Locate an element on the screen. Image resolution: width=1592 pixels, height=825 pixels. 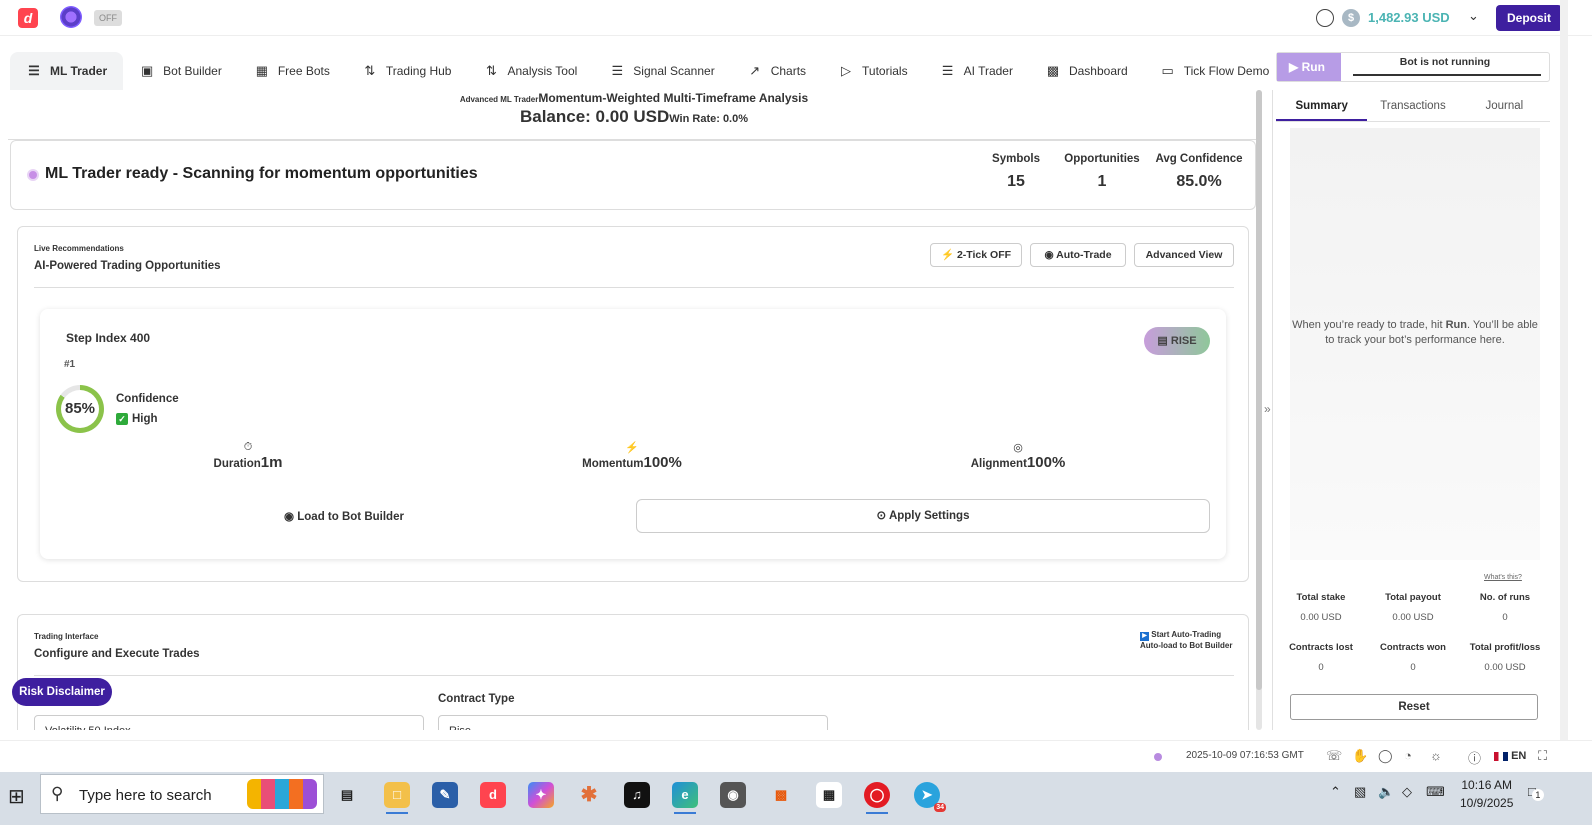
run-panel: ▶ Run Bot is not running is located at coordinates (1413, 67).